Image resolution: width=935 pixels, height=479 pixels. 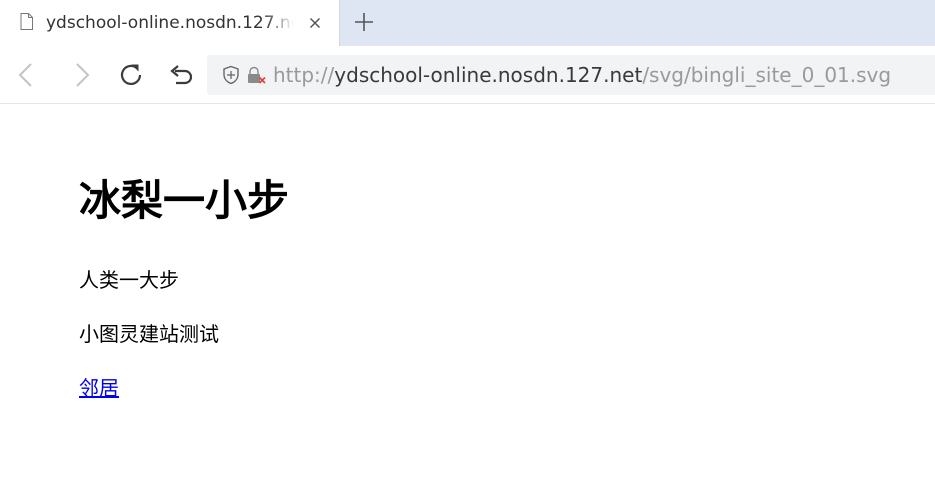 What do you see at coordinates (488, 75) in the screenshot?
I see `url-domain: ydschool-online.nosdn.127.net` at bounding box center [488, 75].